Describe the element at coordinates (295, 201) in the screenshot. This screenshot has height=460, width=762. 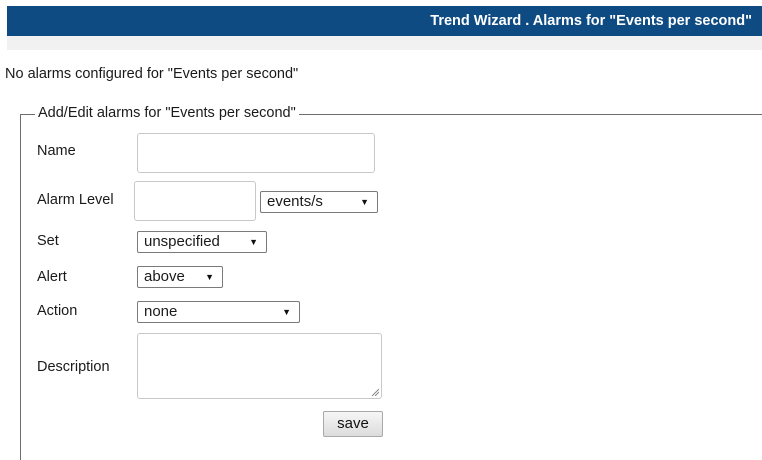
I see `alarm-level-unit-value: events/s` at that location.